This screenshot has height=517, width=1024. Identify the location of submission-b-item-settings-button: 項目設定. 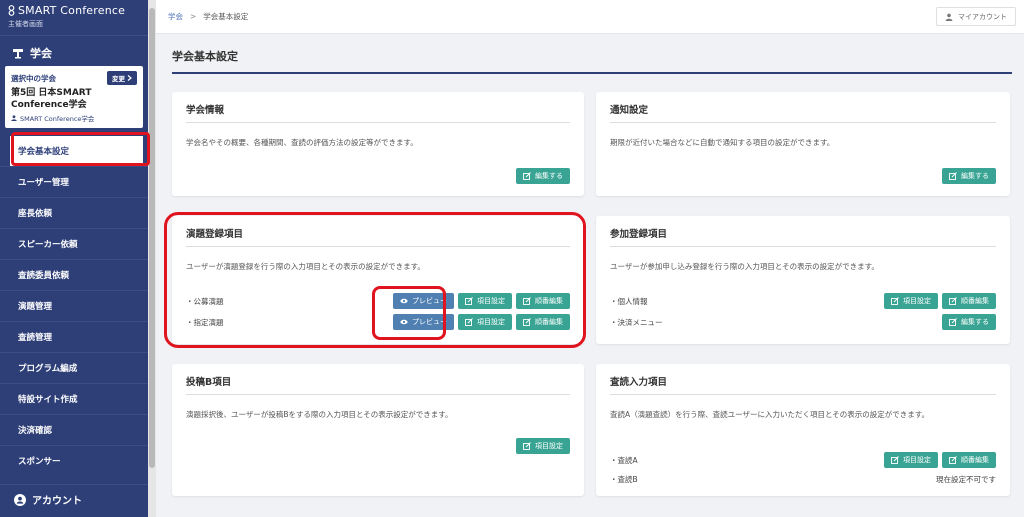
(543, 446).